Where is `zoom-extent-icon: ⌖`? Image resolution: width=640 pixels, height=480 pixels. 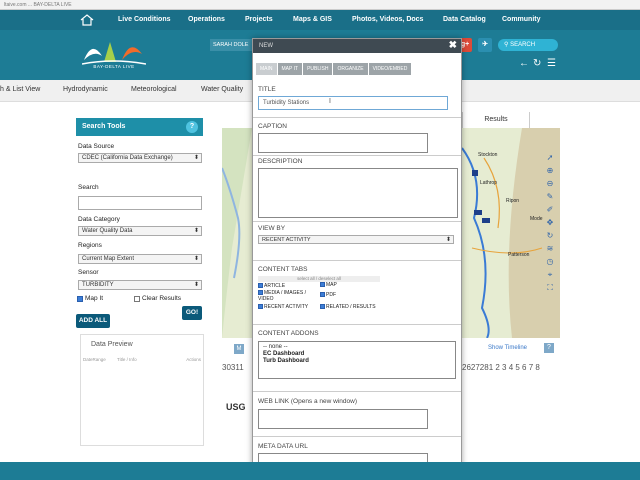 zoom-extent-icon: ⌖ is located at coordinates (550, 275).